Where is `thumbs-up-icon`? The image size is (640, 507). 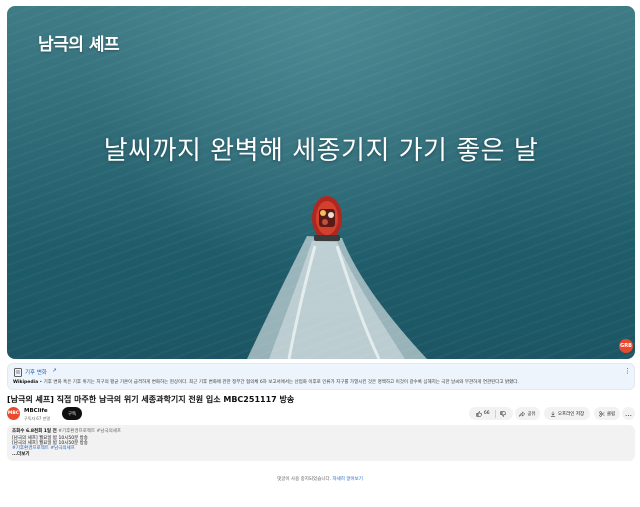 thumbs-up-icon is located at coordinates (479, 413).